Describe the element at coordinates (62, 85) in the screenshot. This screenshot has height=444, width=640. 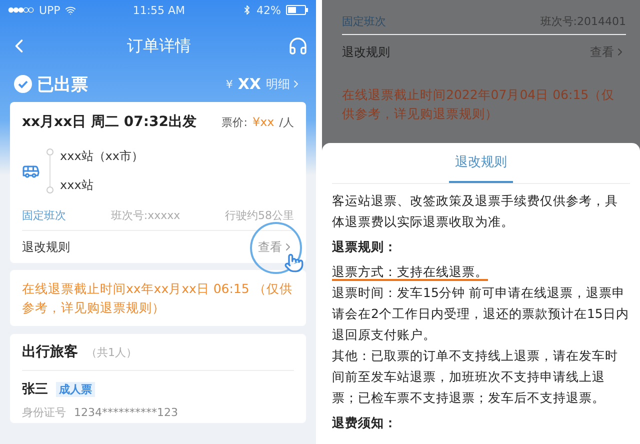
I see `ticket-status: 已出票` at that location.